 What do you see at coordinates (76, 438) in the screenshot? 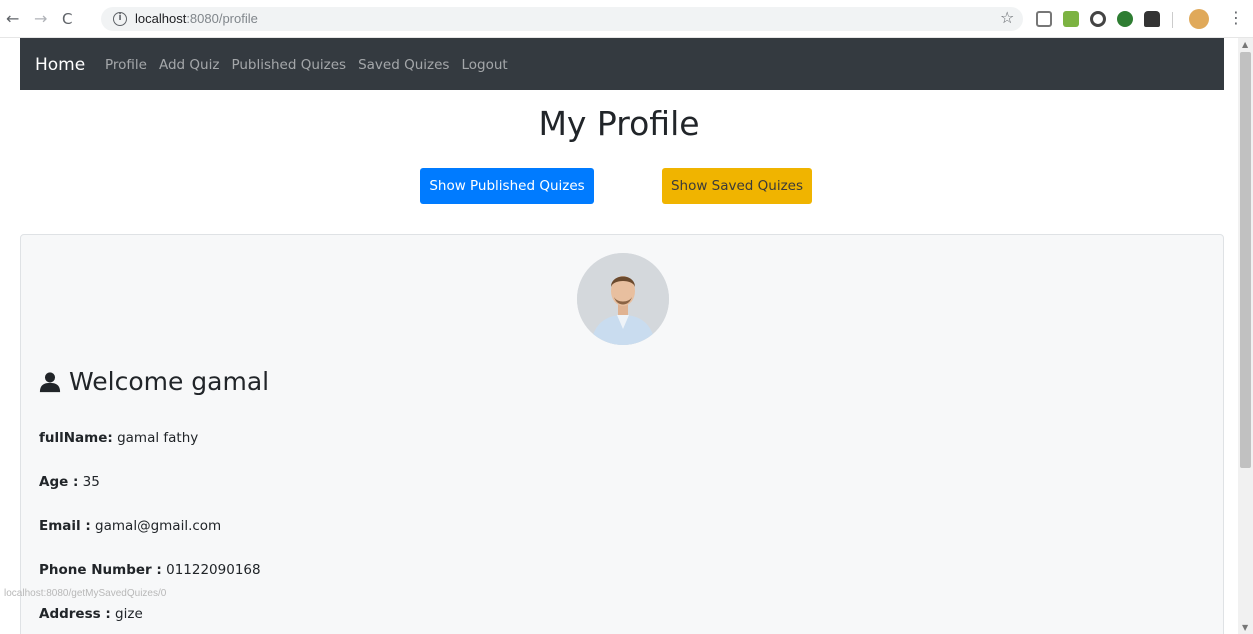
I see `fullname-label: fullName:` at bounding box center [76, 438].